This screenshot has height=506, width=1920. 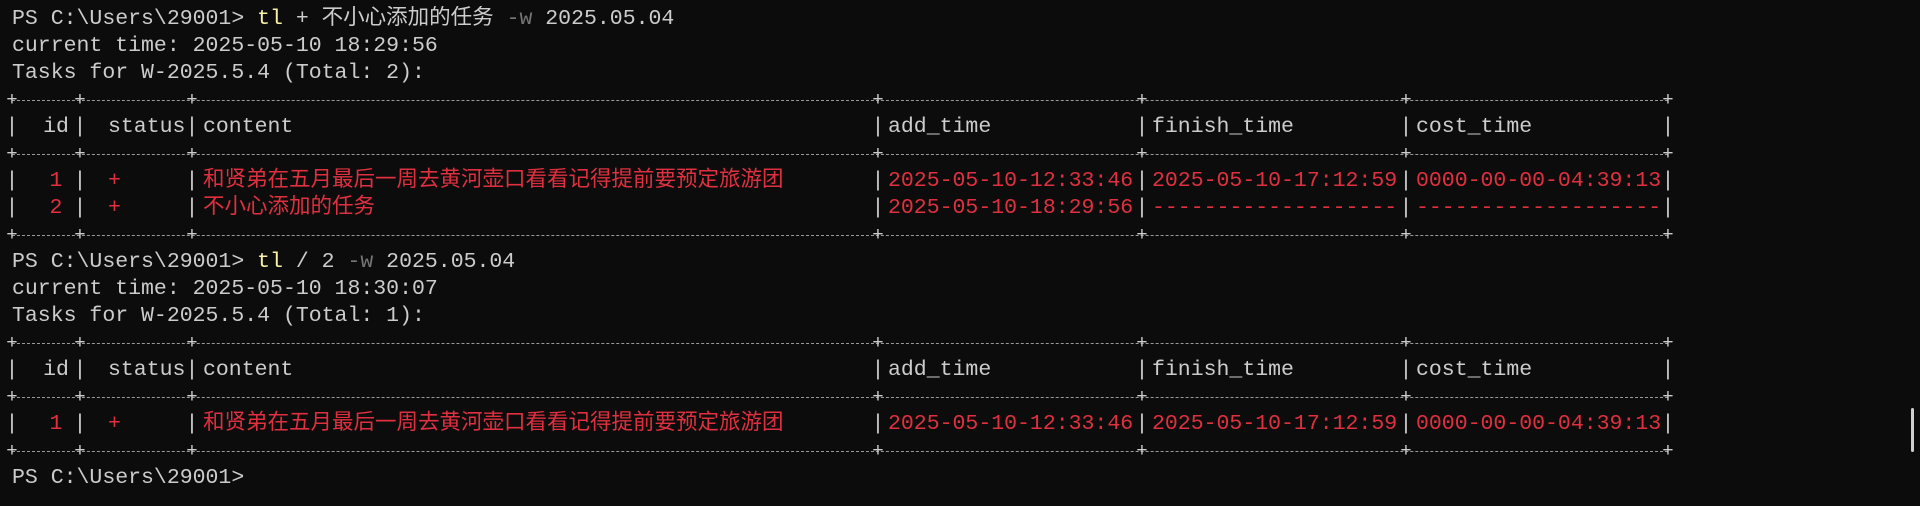 What do you see at coordinates (289, 208) in the screenshot?
I see `task-content: 不小心添加的任务` at bounding box center [289, 208].